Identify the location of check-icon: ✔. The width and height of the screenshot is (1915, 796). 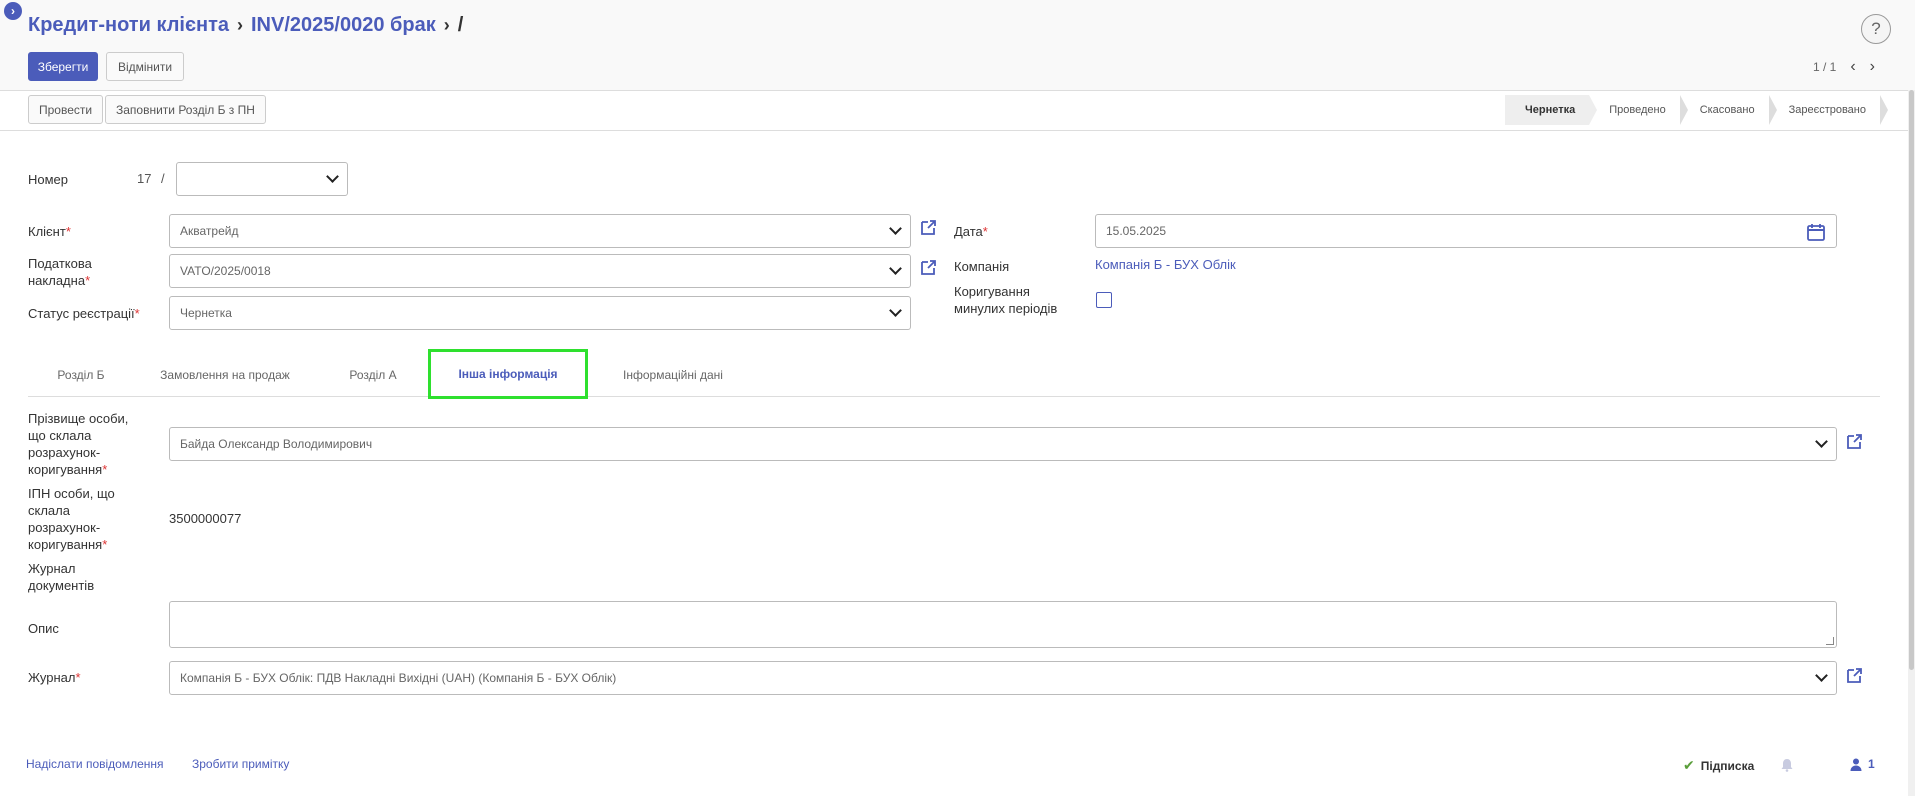
(1689, 765).